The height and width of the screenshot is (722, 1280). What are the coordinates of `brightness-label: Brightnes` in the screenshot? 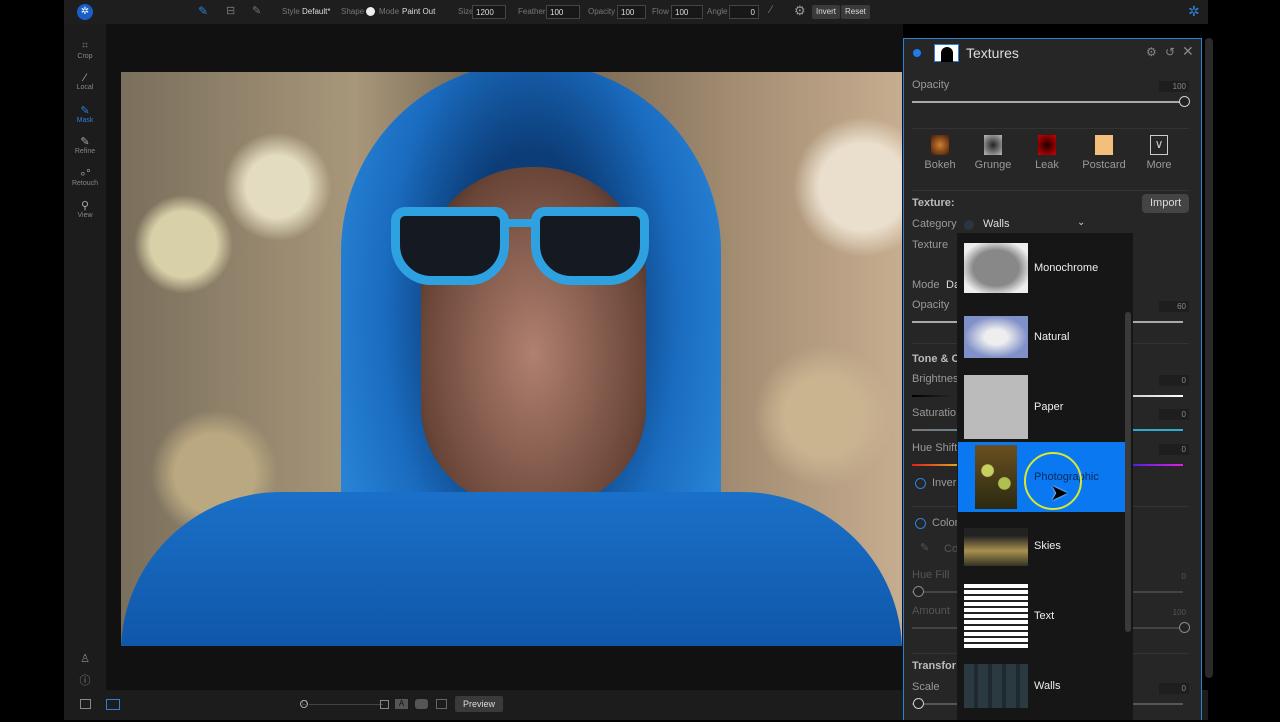 It's located at (935, 379).